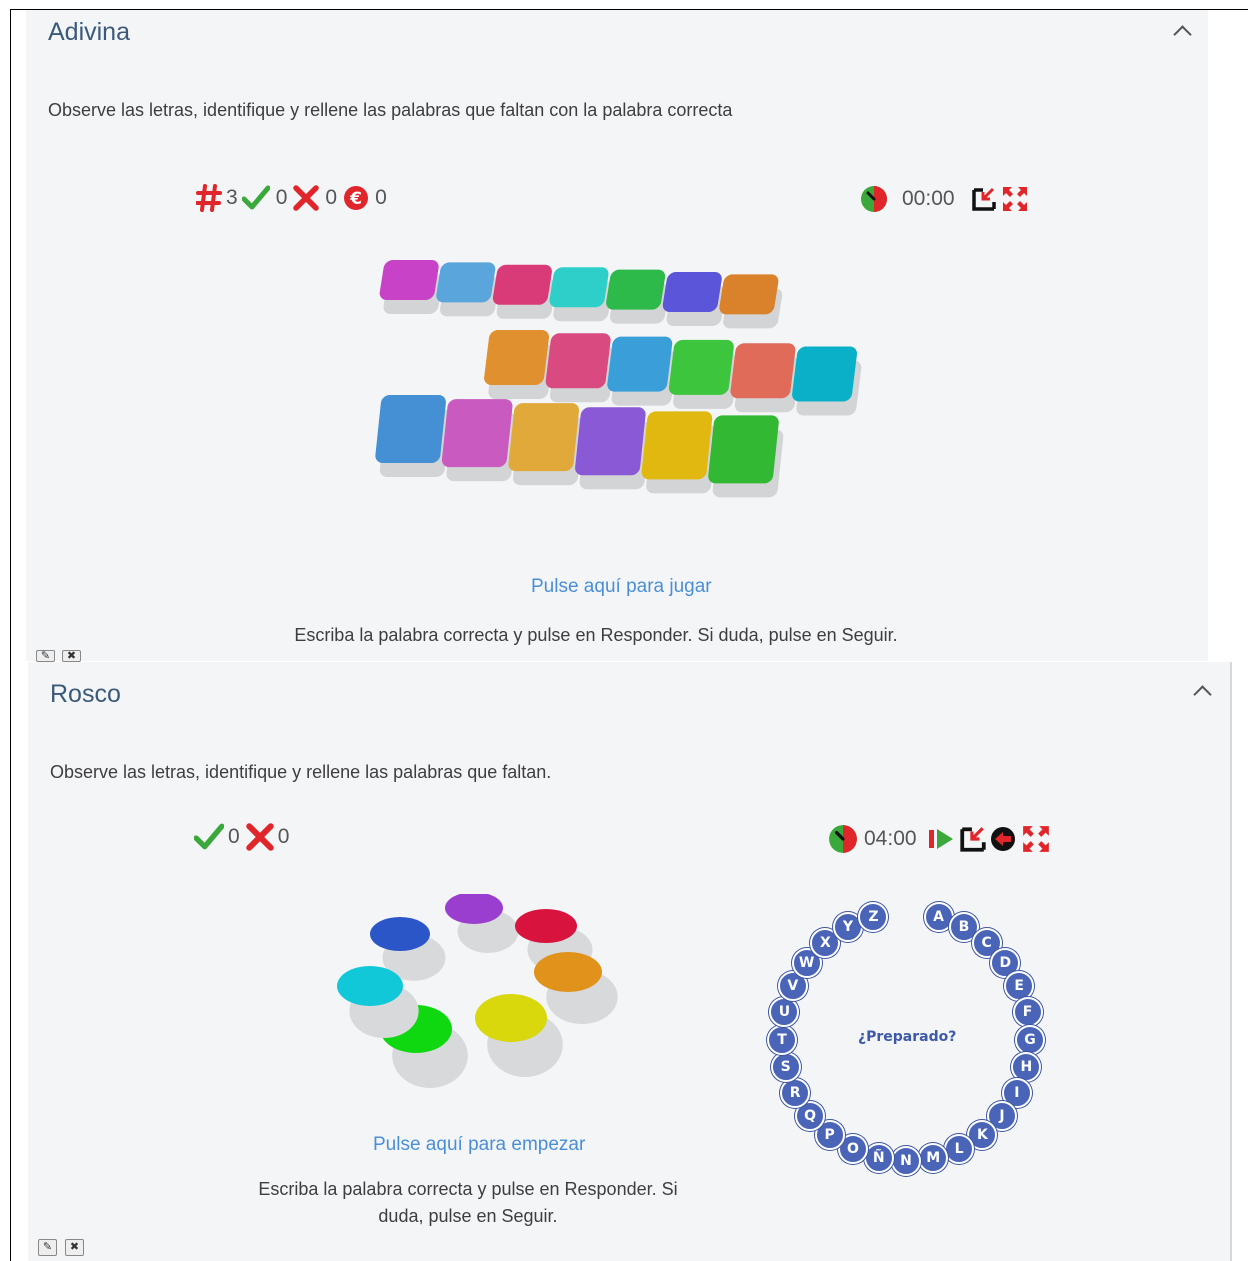 This screenshot has width=1248, height=1261. I want to click on timer-display: 04:00, so click(890, 838).